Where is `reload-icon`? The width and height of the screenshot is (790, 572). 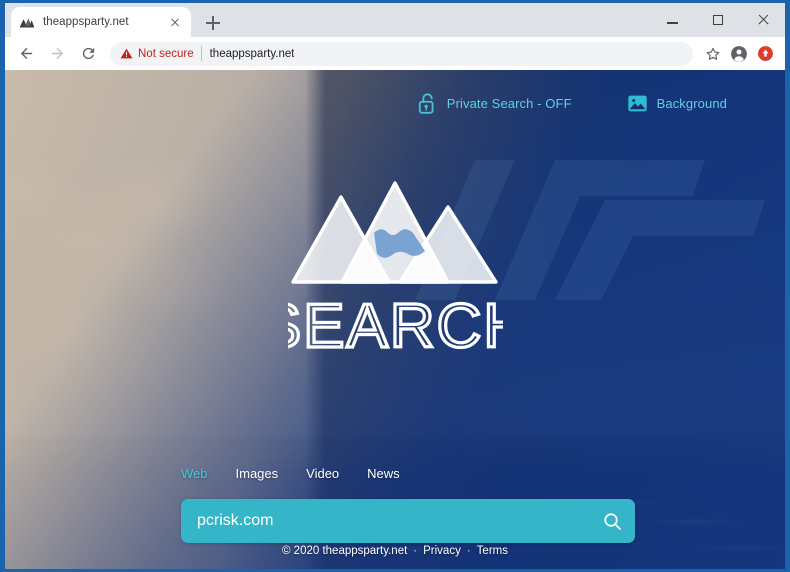 reload-icon is located at coordinates (88, 53).